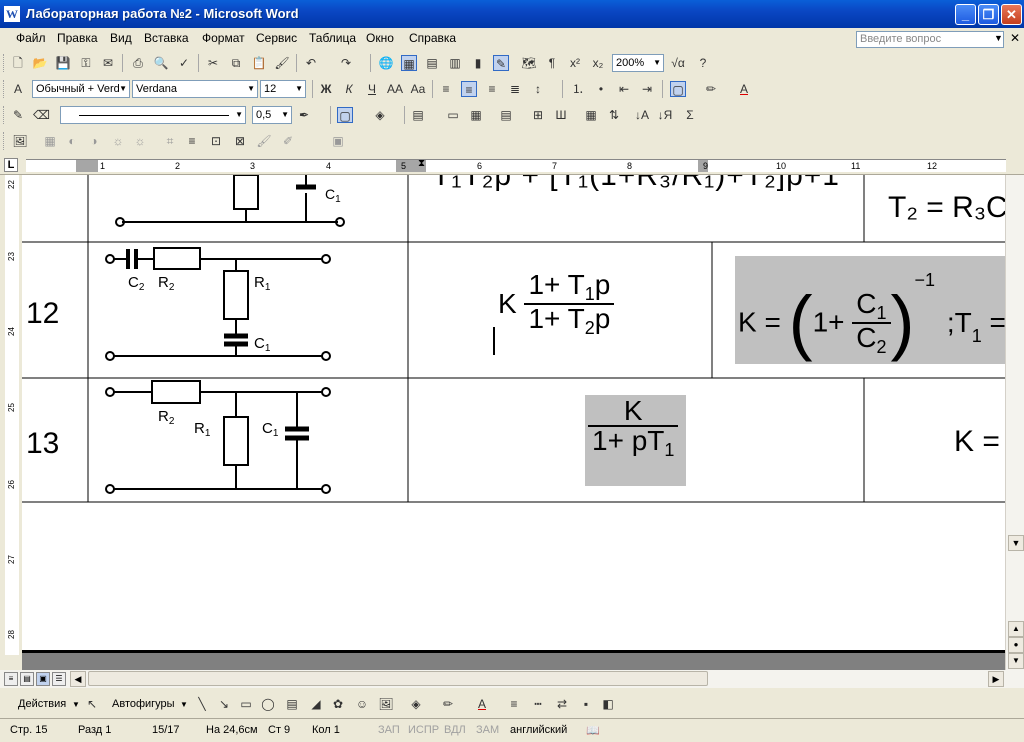  I want to click on tab-selector: L, so click(11, 165).